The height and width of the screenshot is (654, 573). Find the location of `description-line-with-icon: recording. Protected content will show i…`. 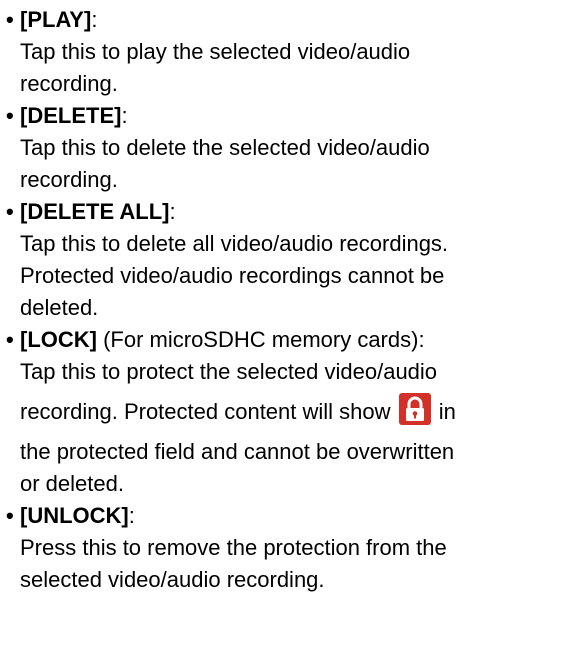

description-line-with-icon: recording. Protected content will show i… is located at coordinates (296, 412).